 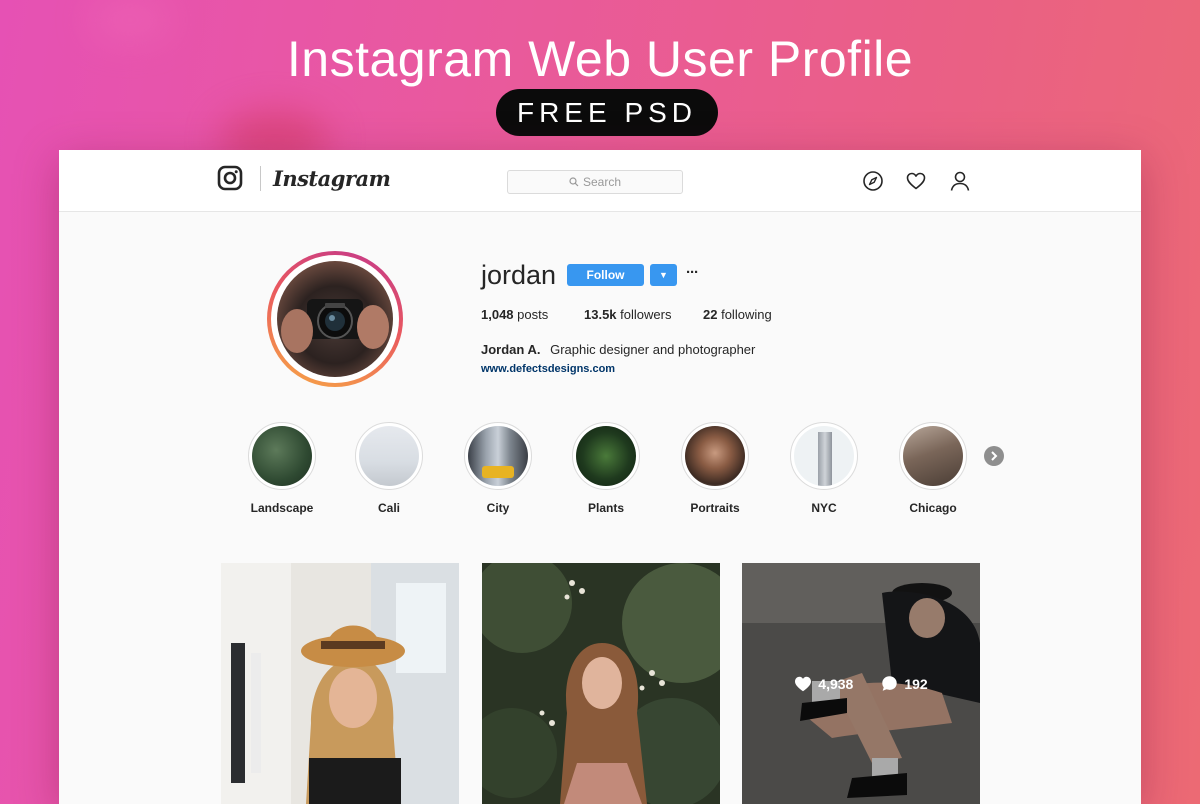 What do you see at coordinates (498, 508) in the screenshot?
I see `highlight-label: City` at bounding box center [498, 508].